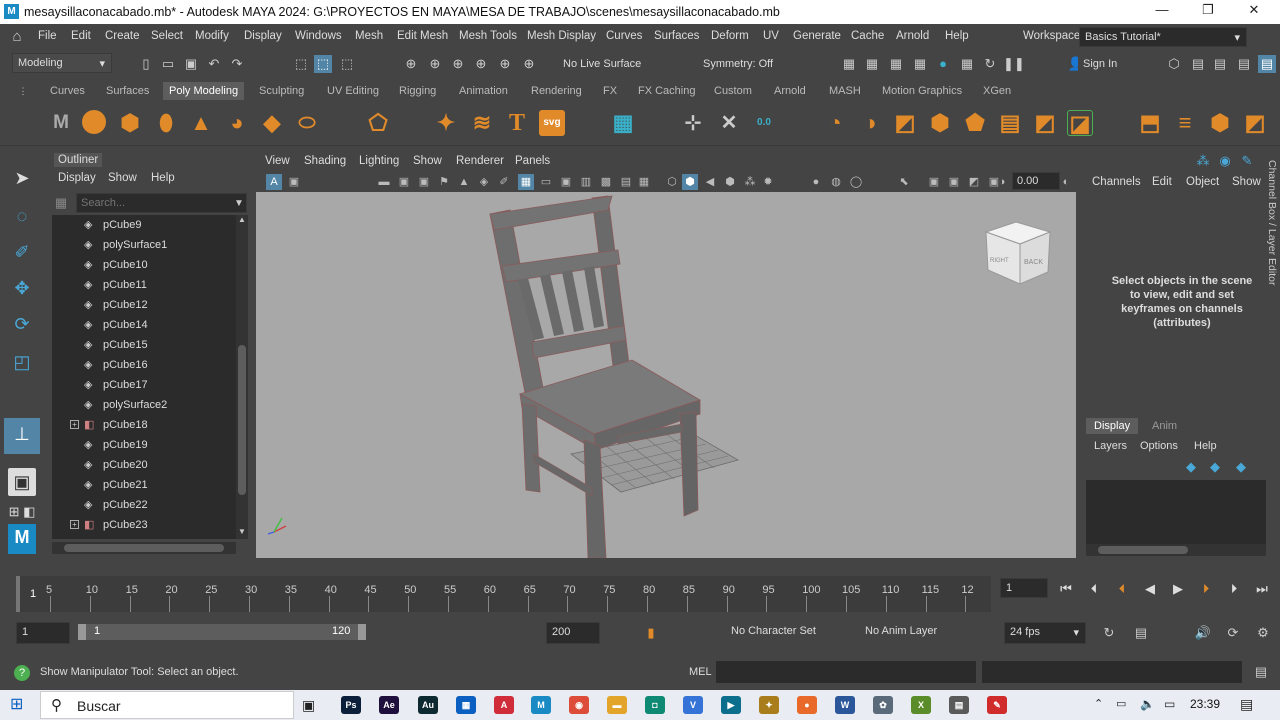  I want to click on new-layer-selected-icon: ◆, so click(1215, 467).